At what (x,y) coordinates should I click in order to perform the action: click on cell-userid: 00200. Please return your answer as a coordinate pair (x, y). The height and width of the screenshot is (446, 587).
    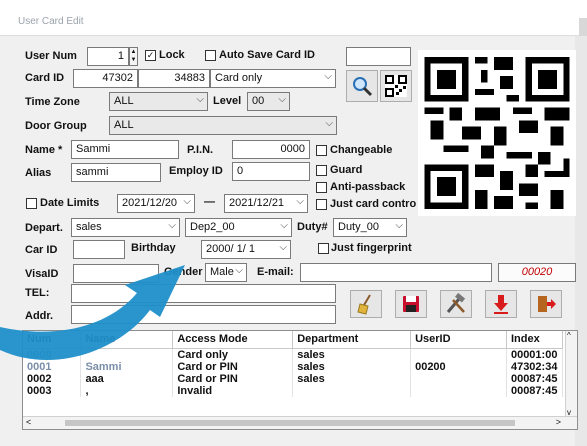
    Looking at the image, I should click on (458, 366).